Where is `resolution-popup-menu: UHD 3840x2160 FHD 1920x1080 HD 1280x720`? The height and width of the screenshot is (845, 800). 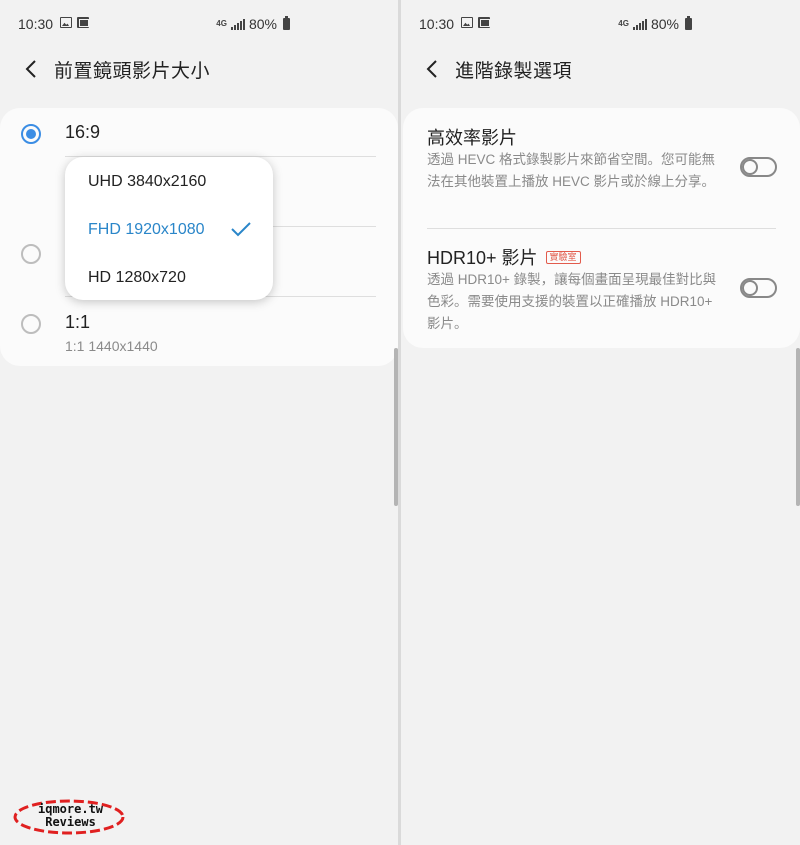 resolution-popup-menu: UHD 3840x2160 FHD 1920x1080 HD 1280x720 is located at coordinates (169, 228).